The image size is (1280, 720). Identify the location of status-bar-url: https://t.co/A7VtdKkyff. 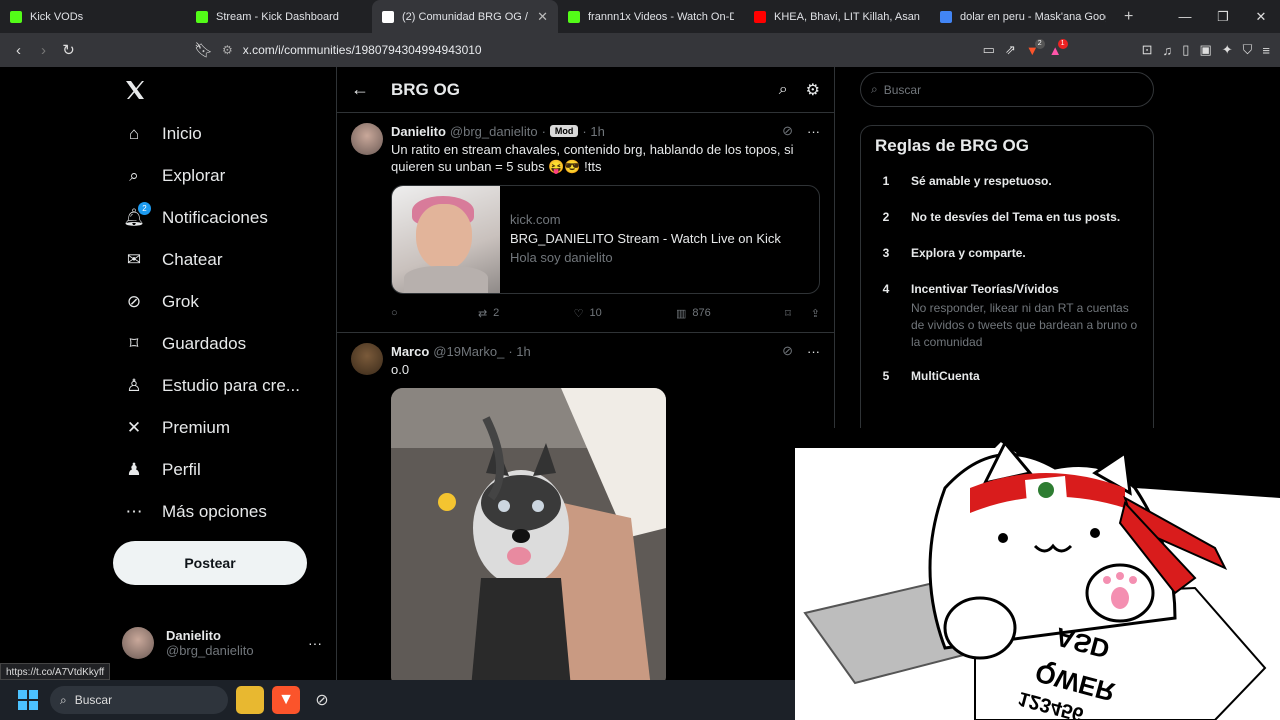
(55, 671).